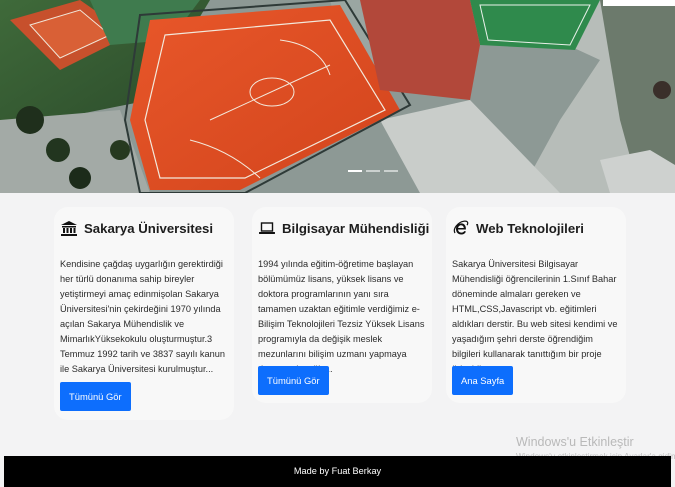 Image resolution: width=675 pixels, height=487 pixels. I want to click on laptop-icon, so click(266, 228).